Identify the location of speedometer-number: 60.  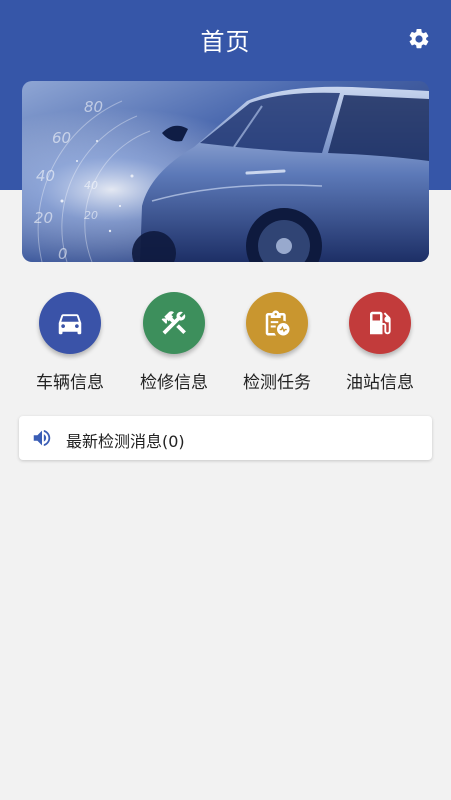
(61, 138).